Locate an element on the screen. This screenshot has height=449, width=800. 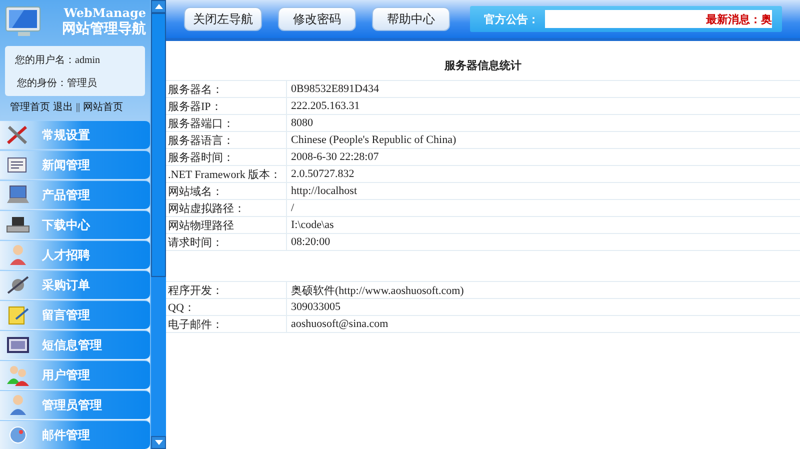
menu-item: 常规设置 is located at coordinates (75, 134).